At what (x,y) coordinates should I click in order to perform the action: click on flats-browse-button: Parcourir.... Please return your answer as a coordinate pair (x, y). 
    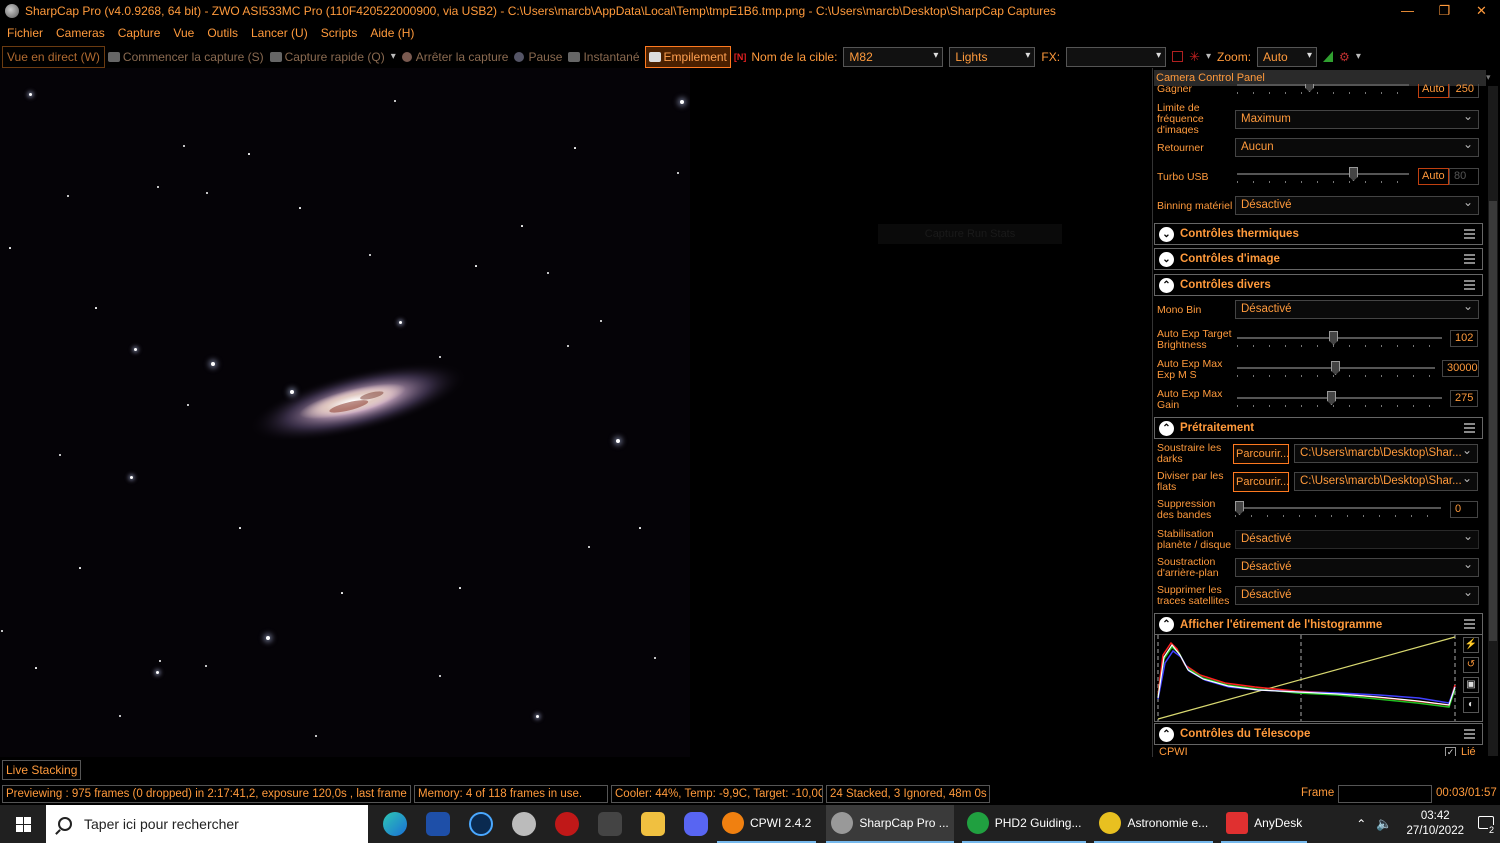
    Looking at the image, I should click on (1261, 482).